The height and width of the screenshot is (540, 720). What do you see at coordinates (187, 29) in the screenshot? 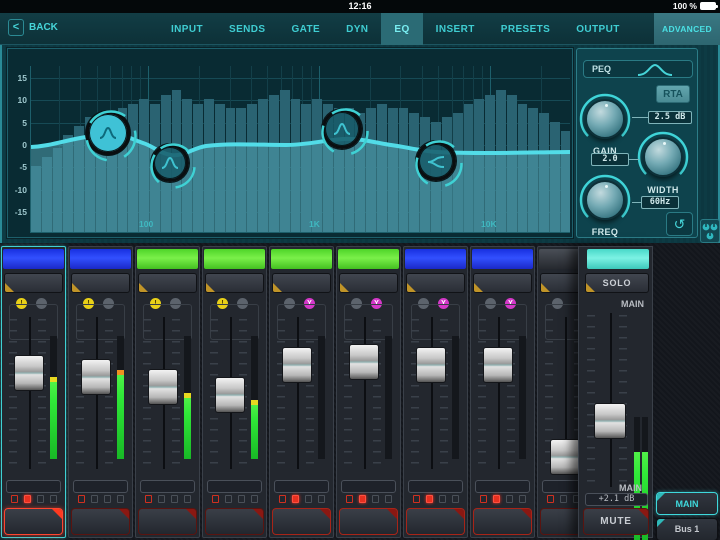
I see `tab-input: INPUT` at bounding box center [187, 29].